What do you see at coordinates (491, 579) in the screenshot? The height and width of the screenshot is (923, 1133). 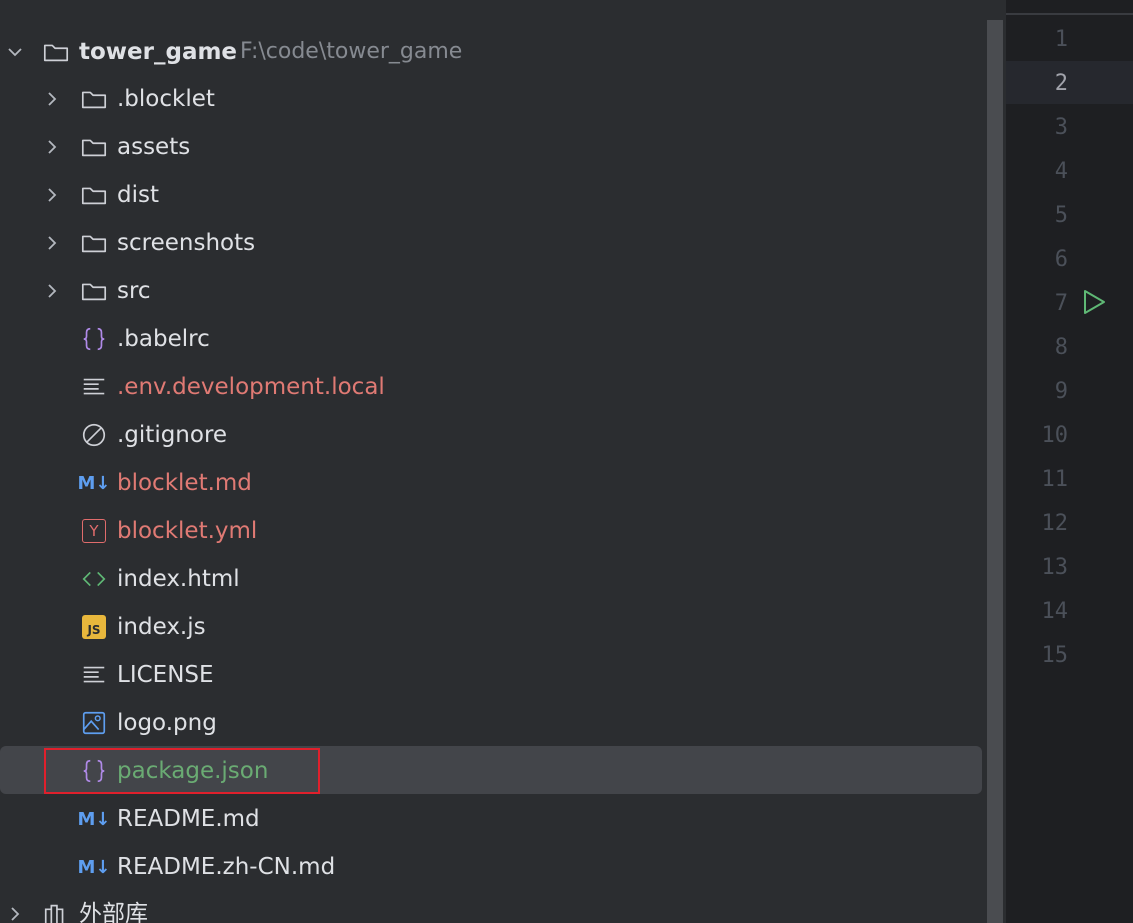 I see `tree-file-row: index.html` at bounding box center [491, 579].